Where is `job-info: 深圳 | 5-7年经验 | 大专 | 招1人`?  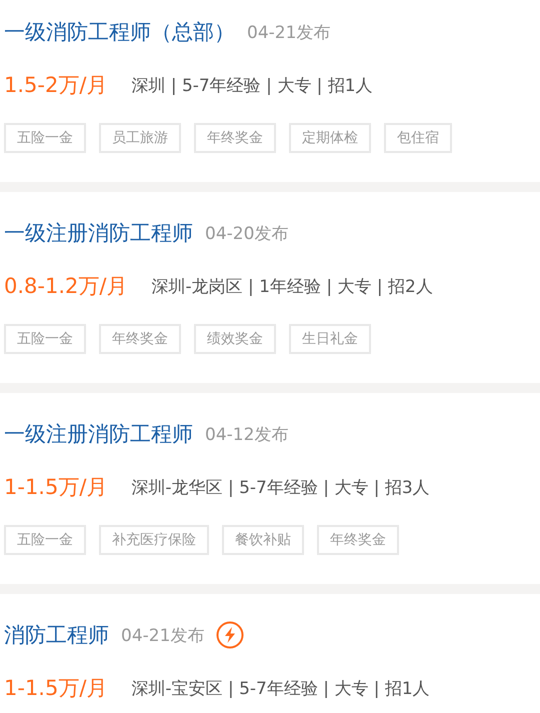
job-info: 深圳 | 5-7年经验 | 大专 | 招1人 is located at coordinates (252, 85).